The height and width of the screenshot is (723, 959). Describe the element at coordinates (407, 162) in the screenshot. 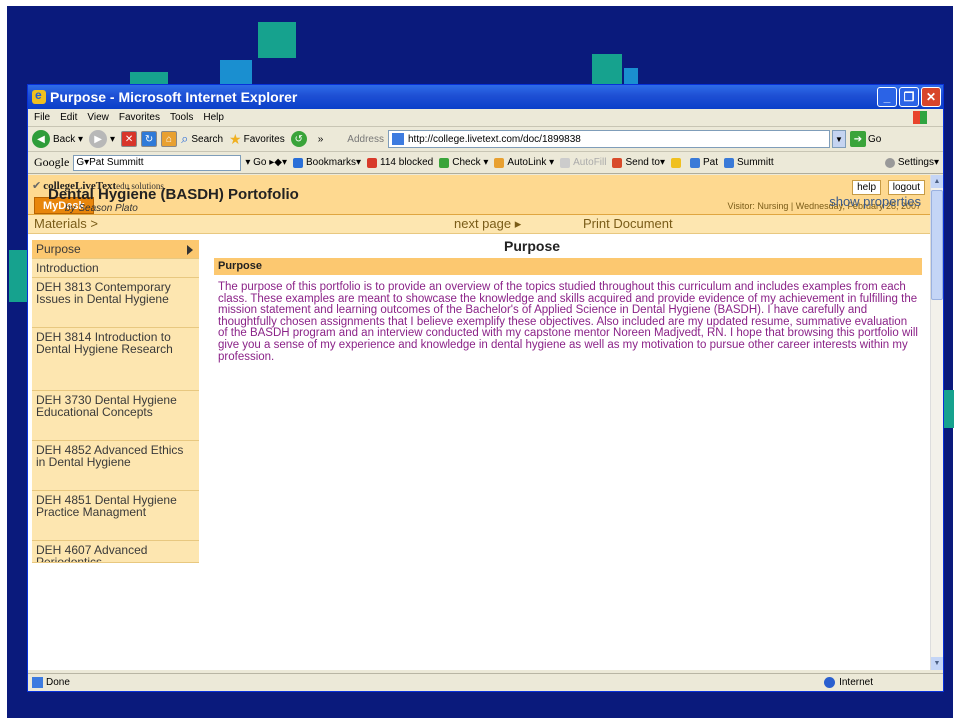

I see `blocked-label: 114 blocked` at that location.